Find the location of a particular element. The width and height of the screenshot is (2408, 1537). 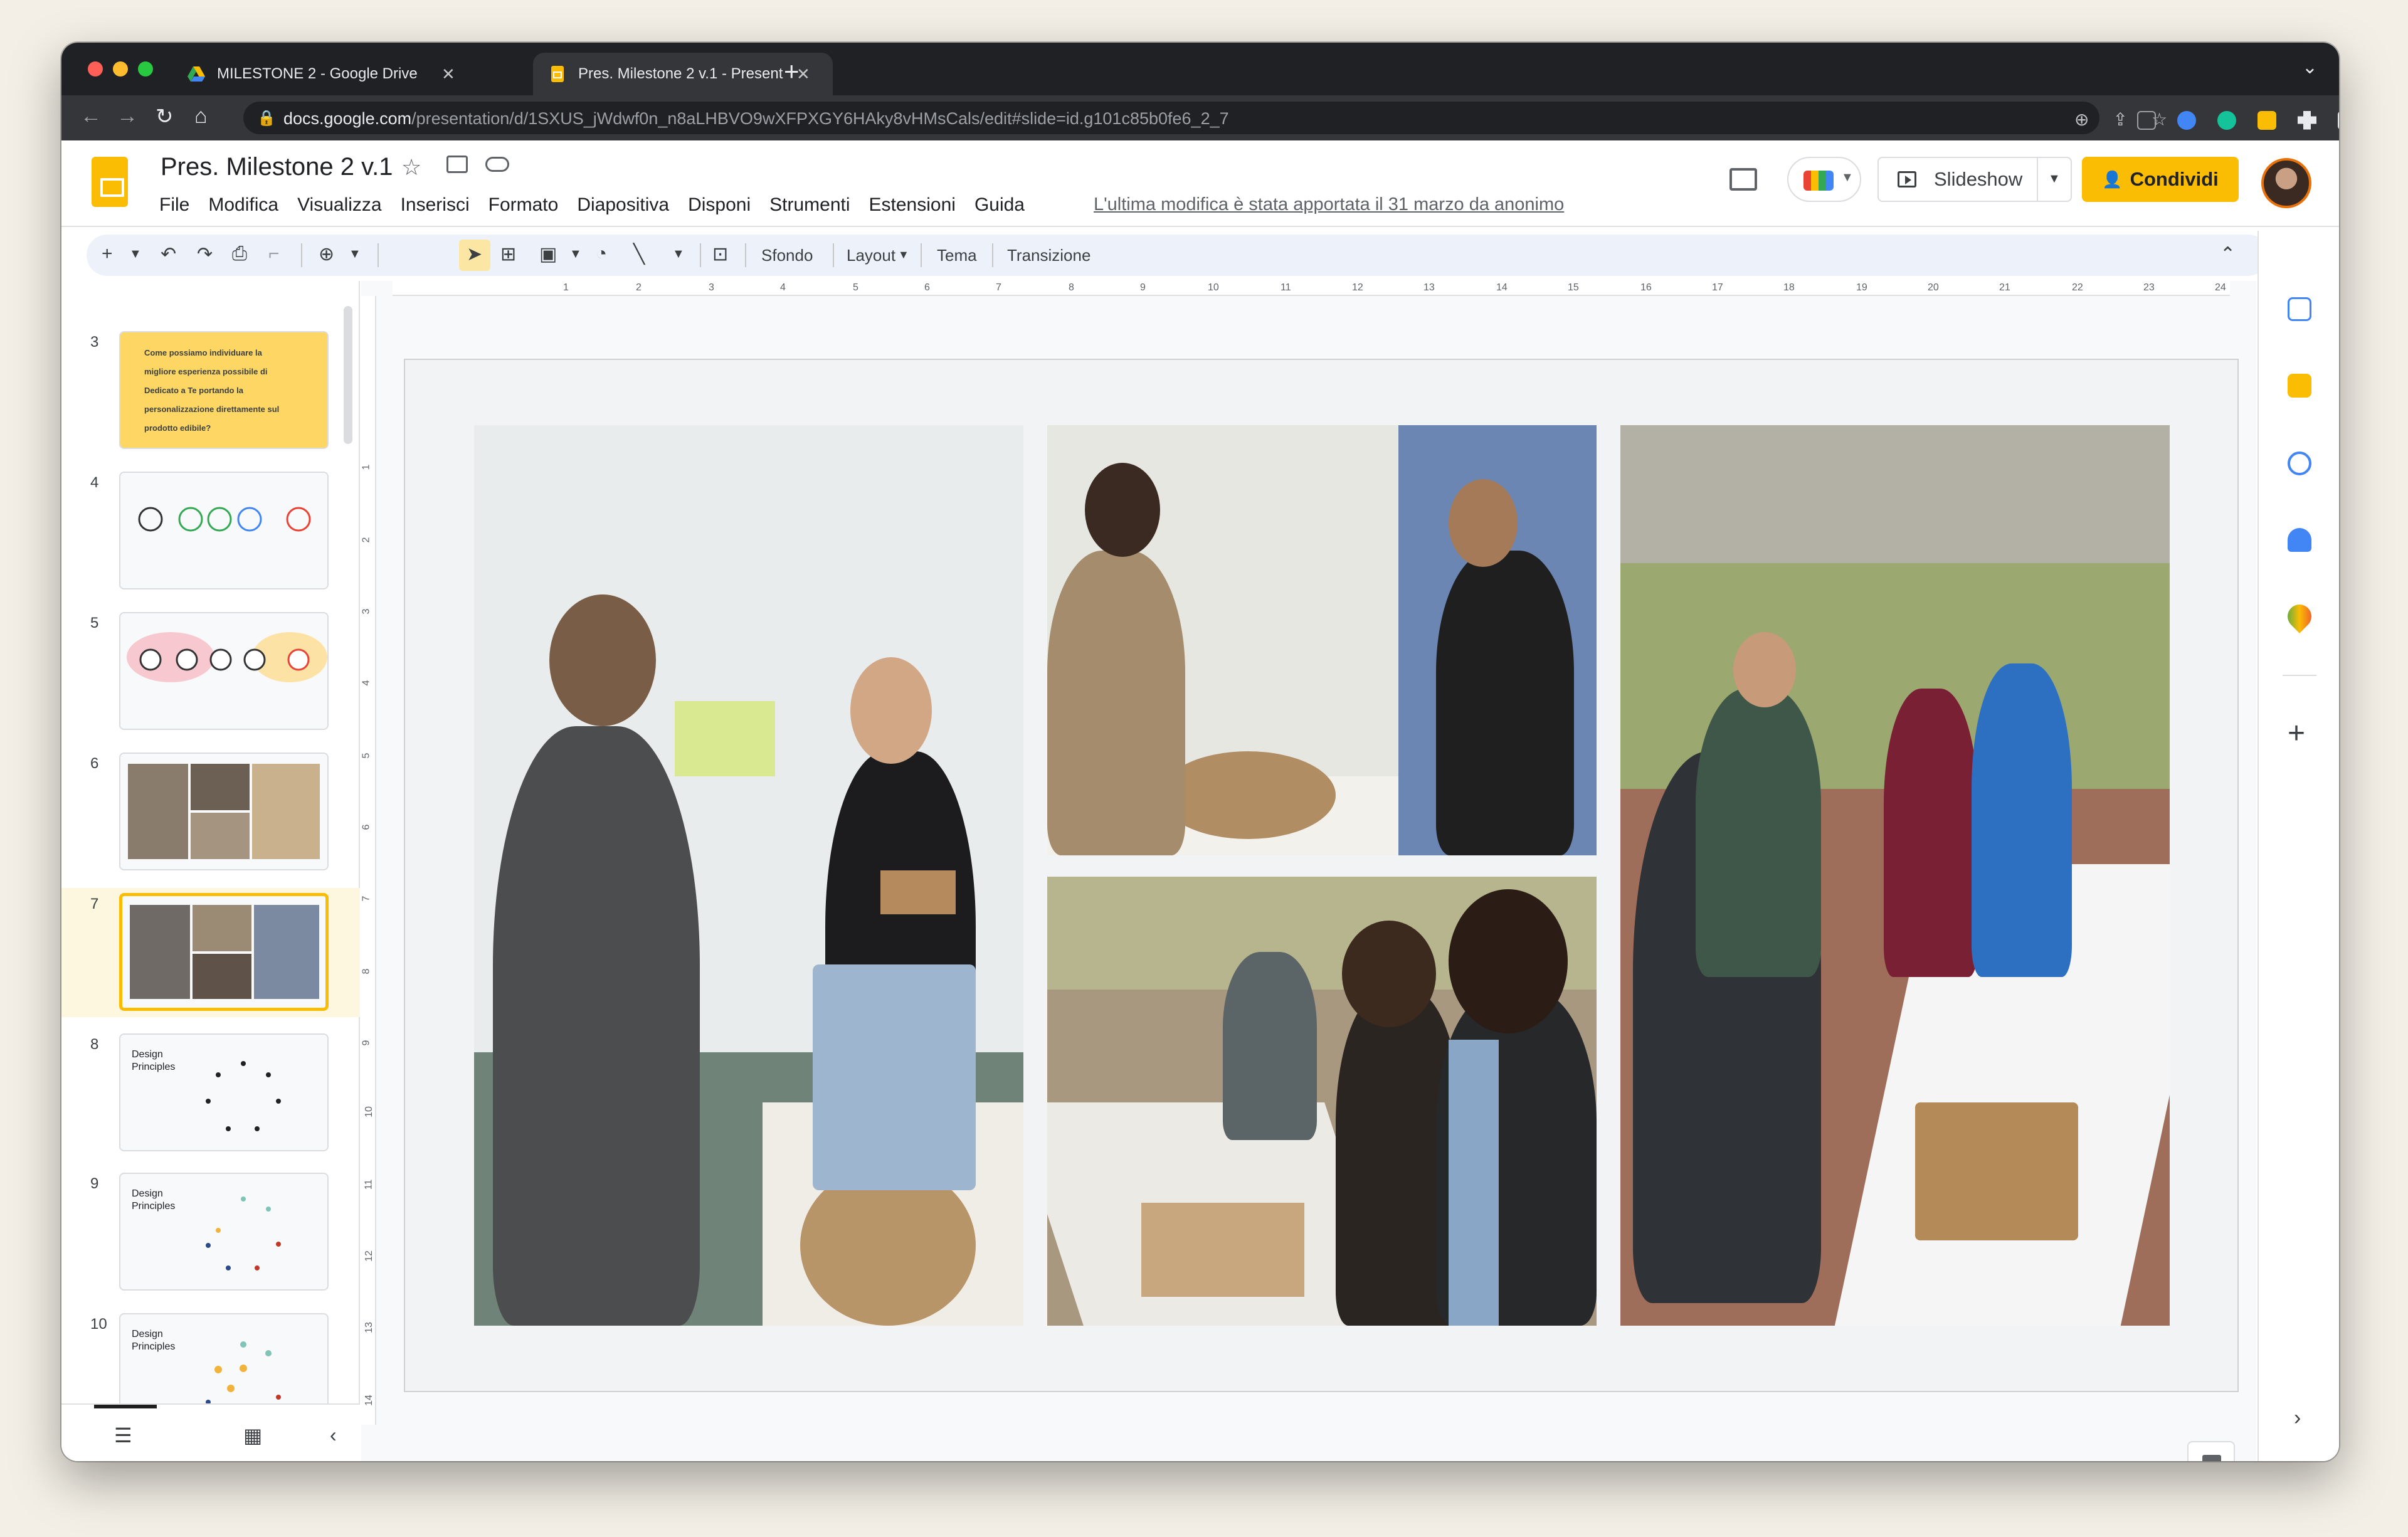

print-icon: ⎙ is located at coordinates (239, 254).